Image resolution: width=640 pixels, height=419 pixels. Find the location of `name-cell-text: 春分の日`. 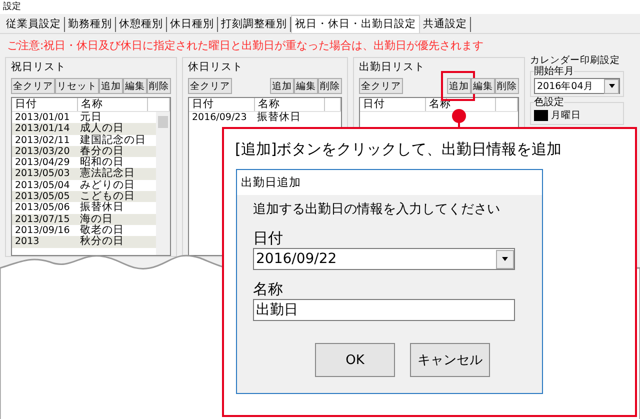

name-cell-text: 春分の日 is located at coordinates (102, 151).